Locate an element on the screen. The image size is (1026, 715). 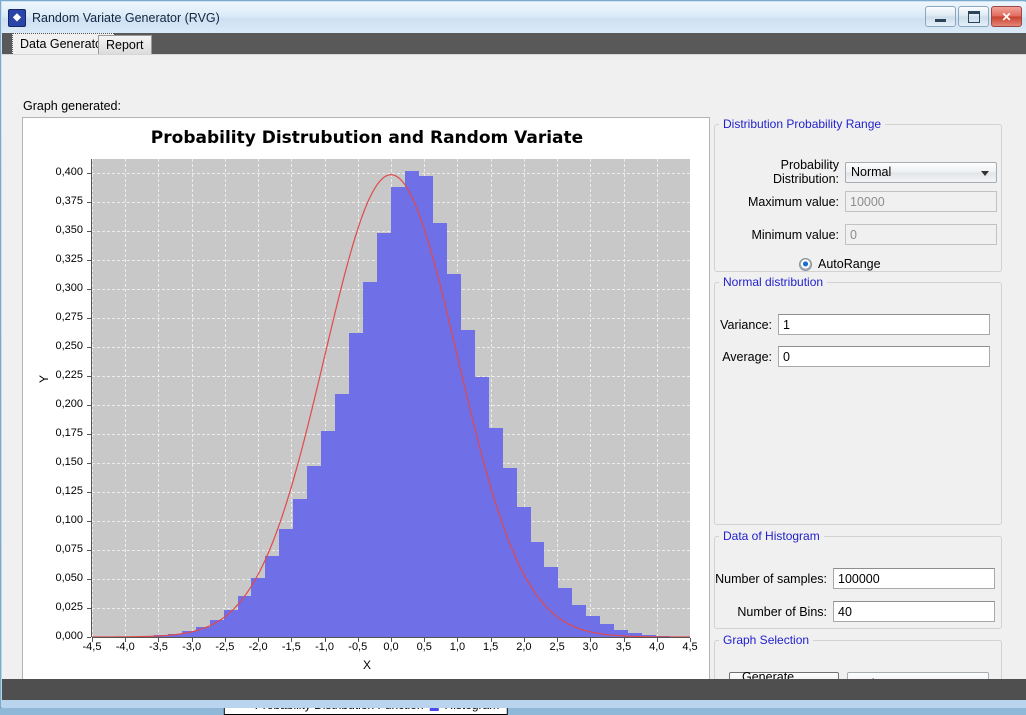
minimize-button is located at coordinates (940, 16).